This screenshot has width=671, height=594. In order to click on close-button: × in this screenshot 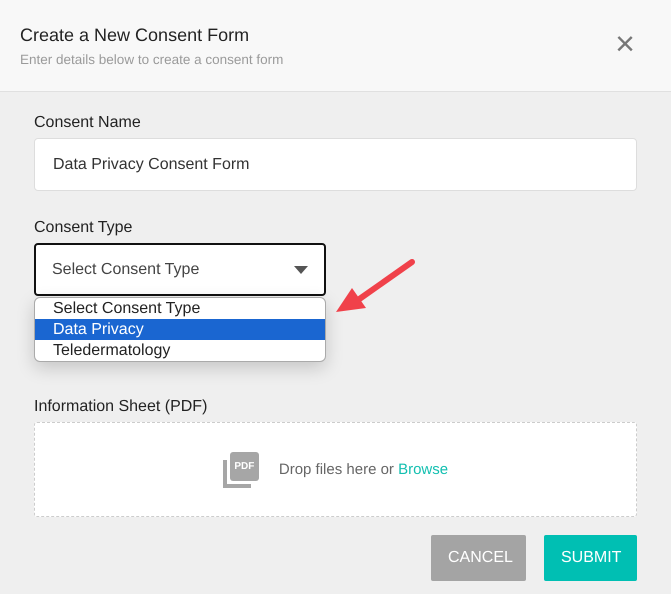, I will do `click(625, 44)`.